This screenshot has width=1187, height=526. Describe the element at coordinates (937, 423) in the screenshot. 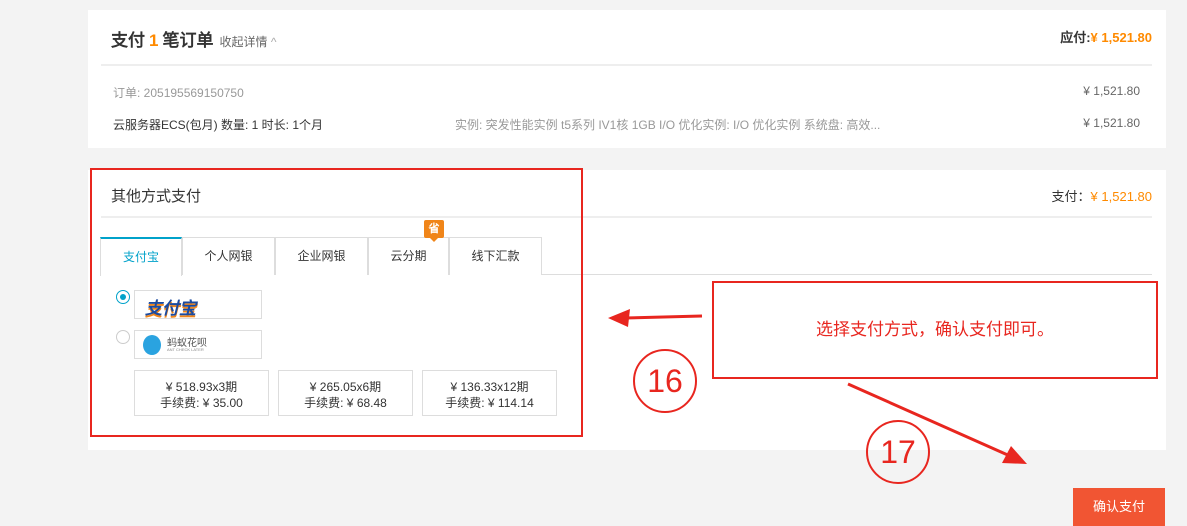

I see `arrow-down-right-icon` at that location.